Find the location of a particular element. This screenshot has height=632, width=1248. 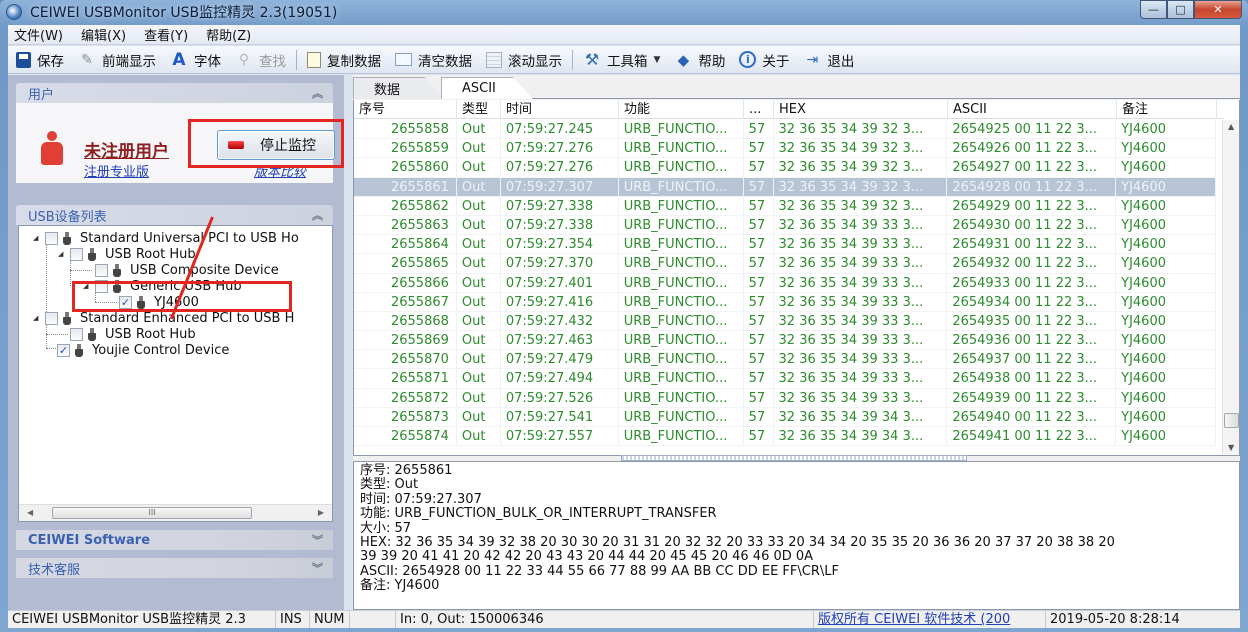

help-button: ◆ 帮助 is located at coordinates (700, 60).